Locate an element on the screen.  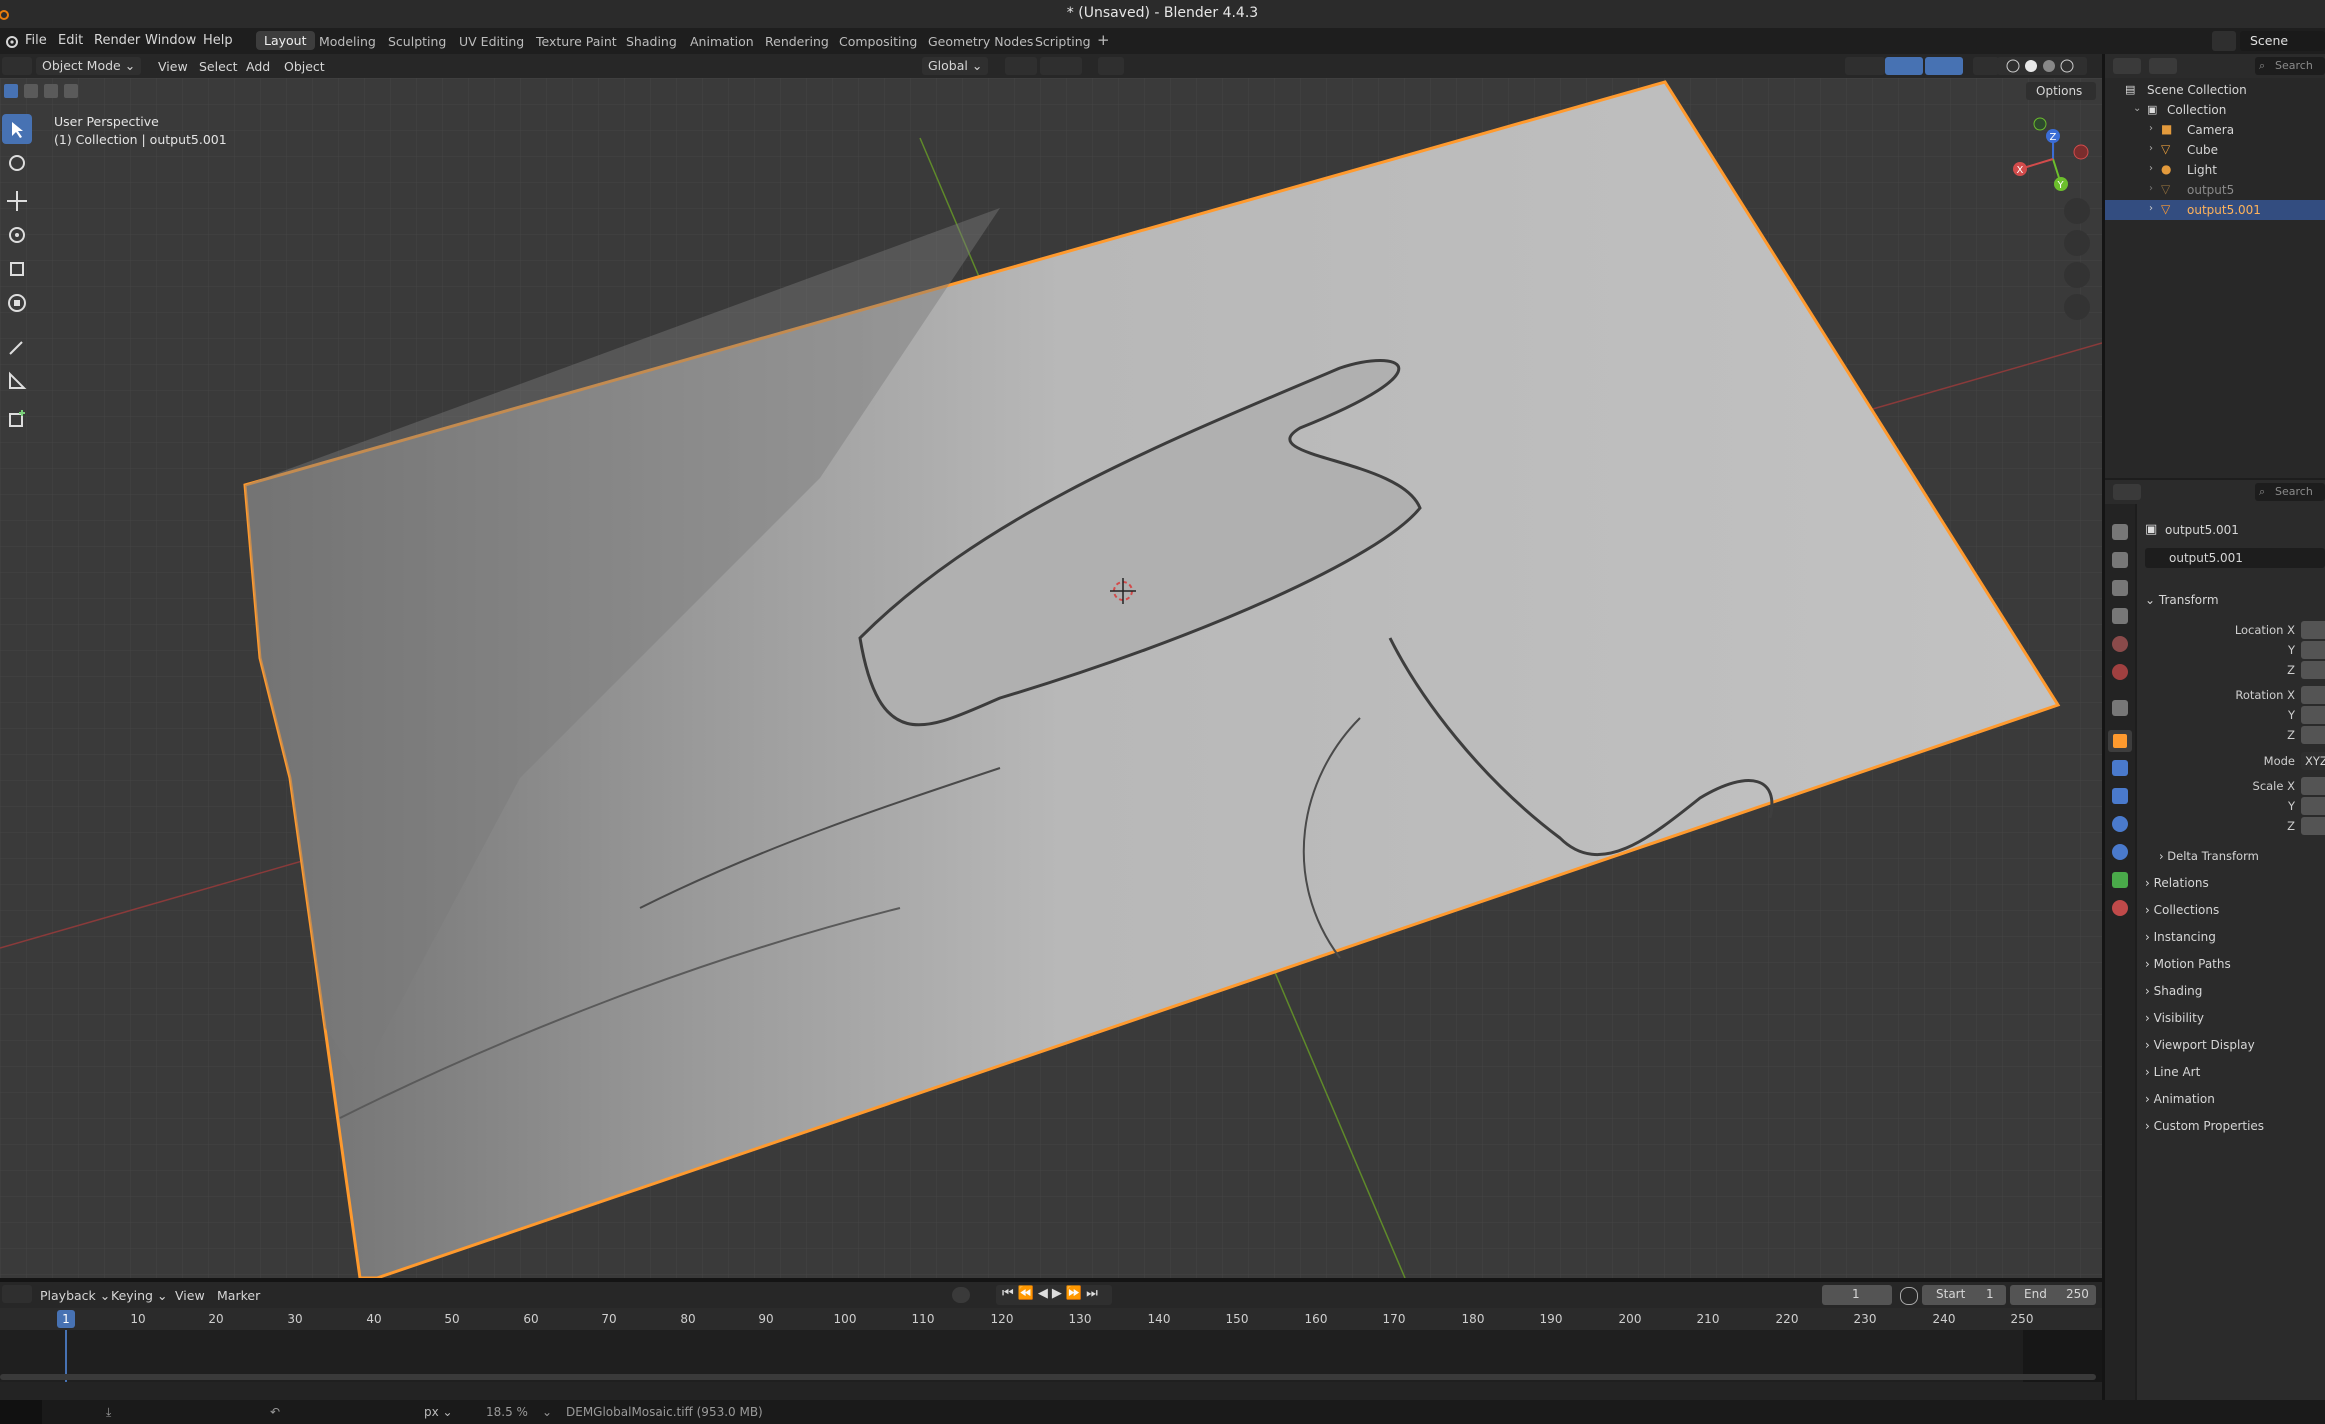
pan-view-icon is located at coordinates (2077, 243).